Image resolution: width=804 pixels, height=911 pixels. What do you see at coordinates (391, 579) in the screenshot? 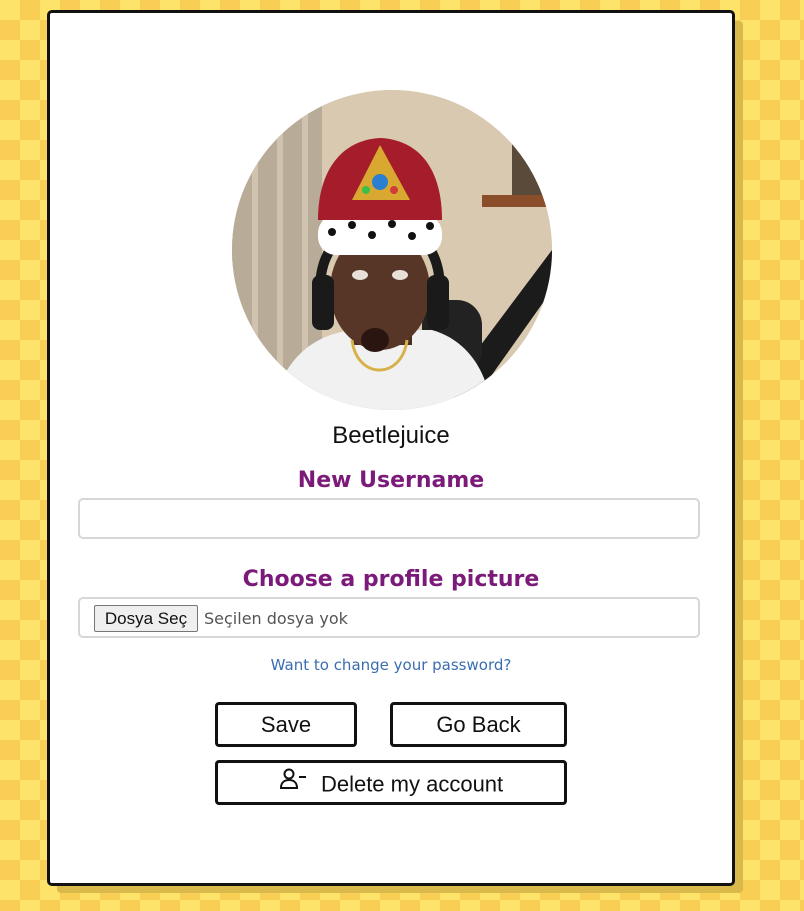
I see `profile-picture-label: Choose a profile picture` at bounding box center [391, 579].